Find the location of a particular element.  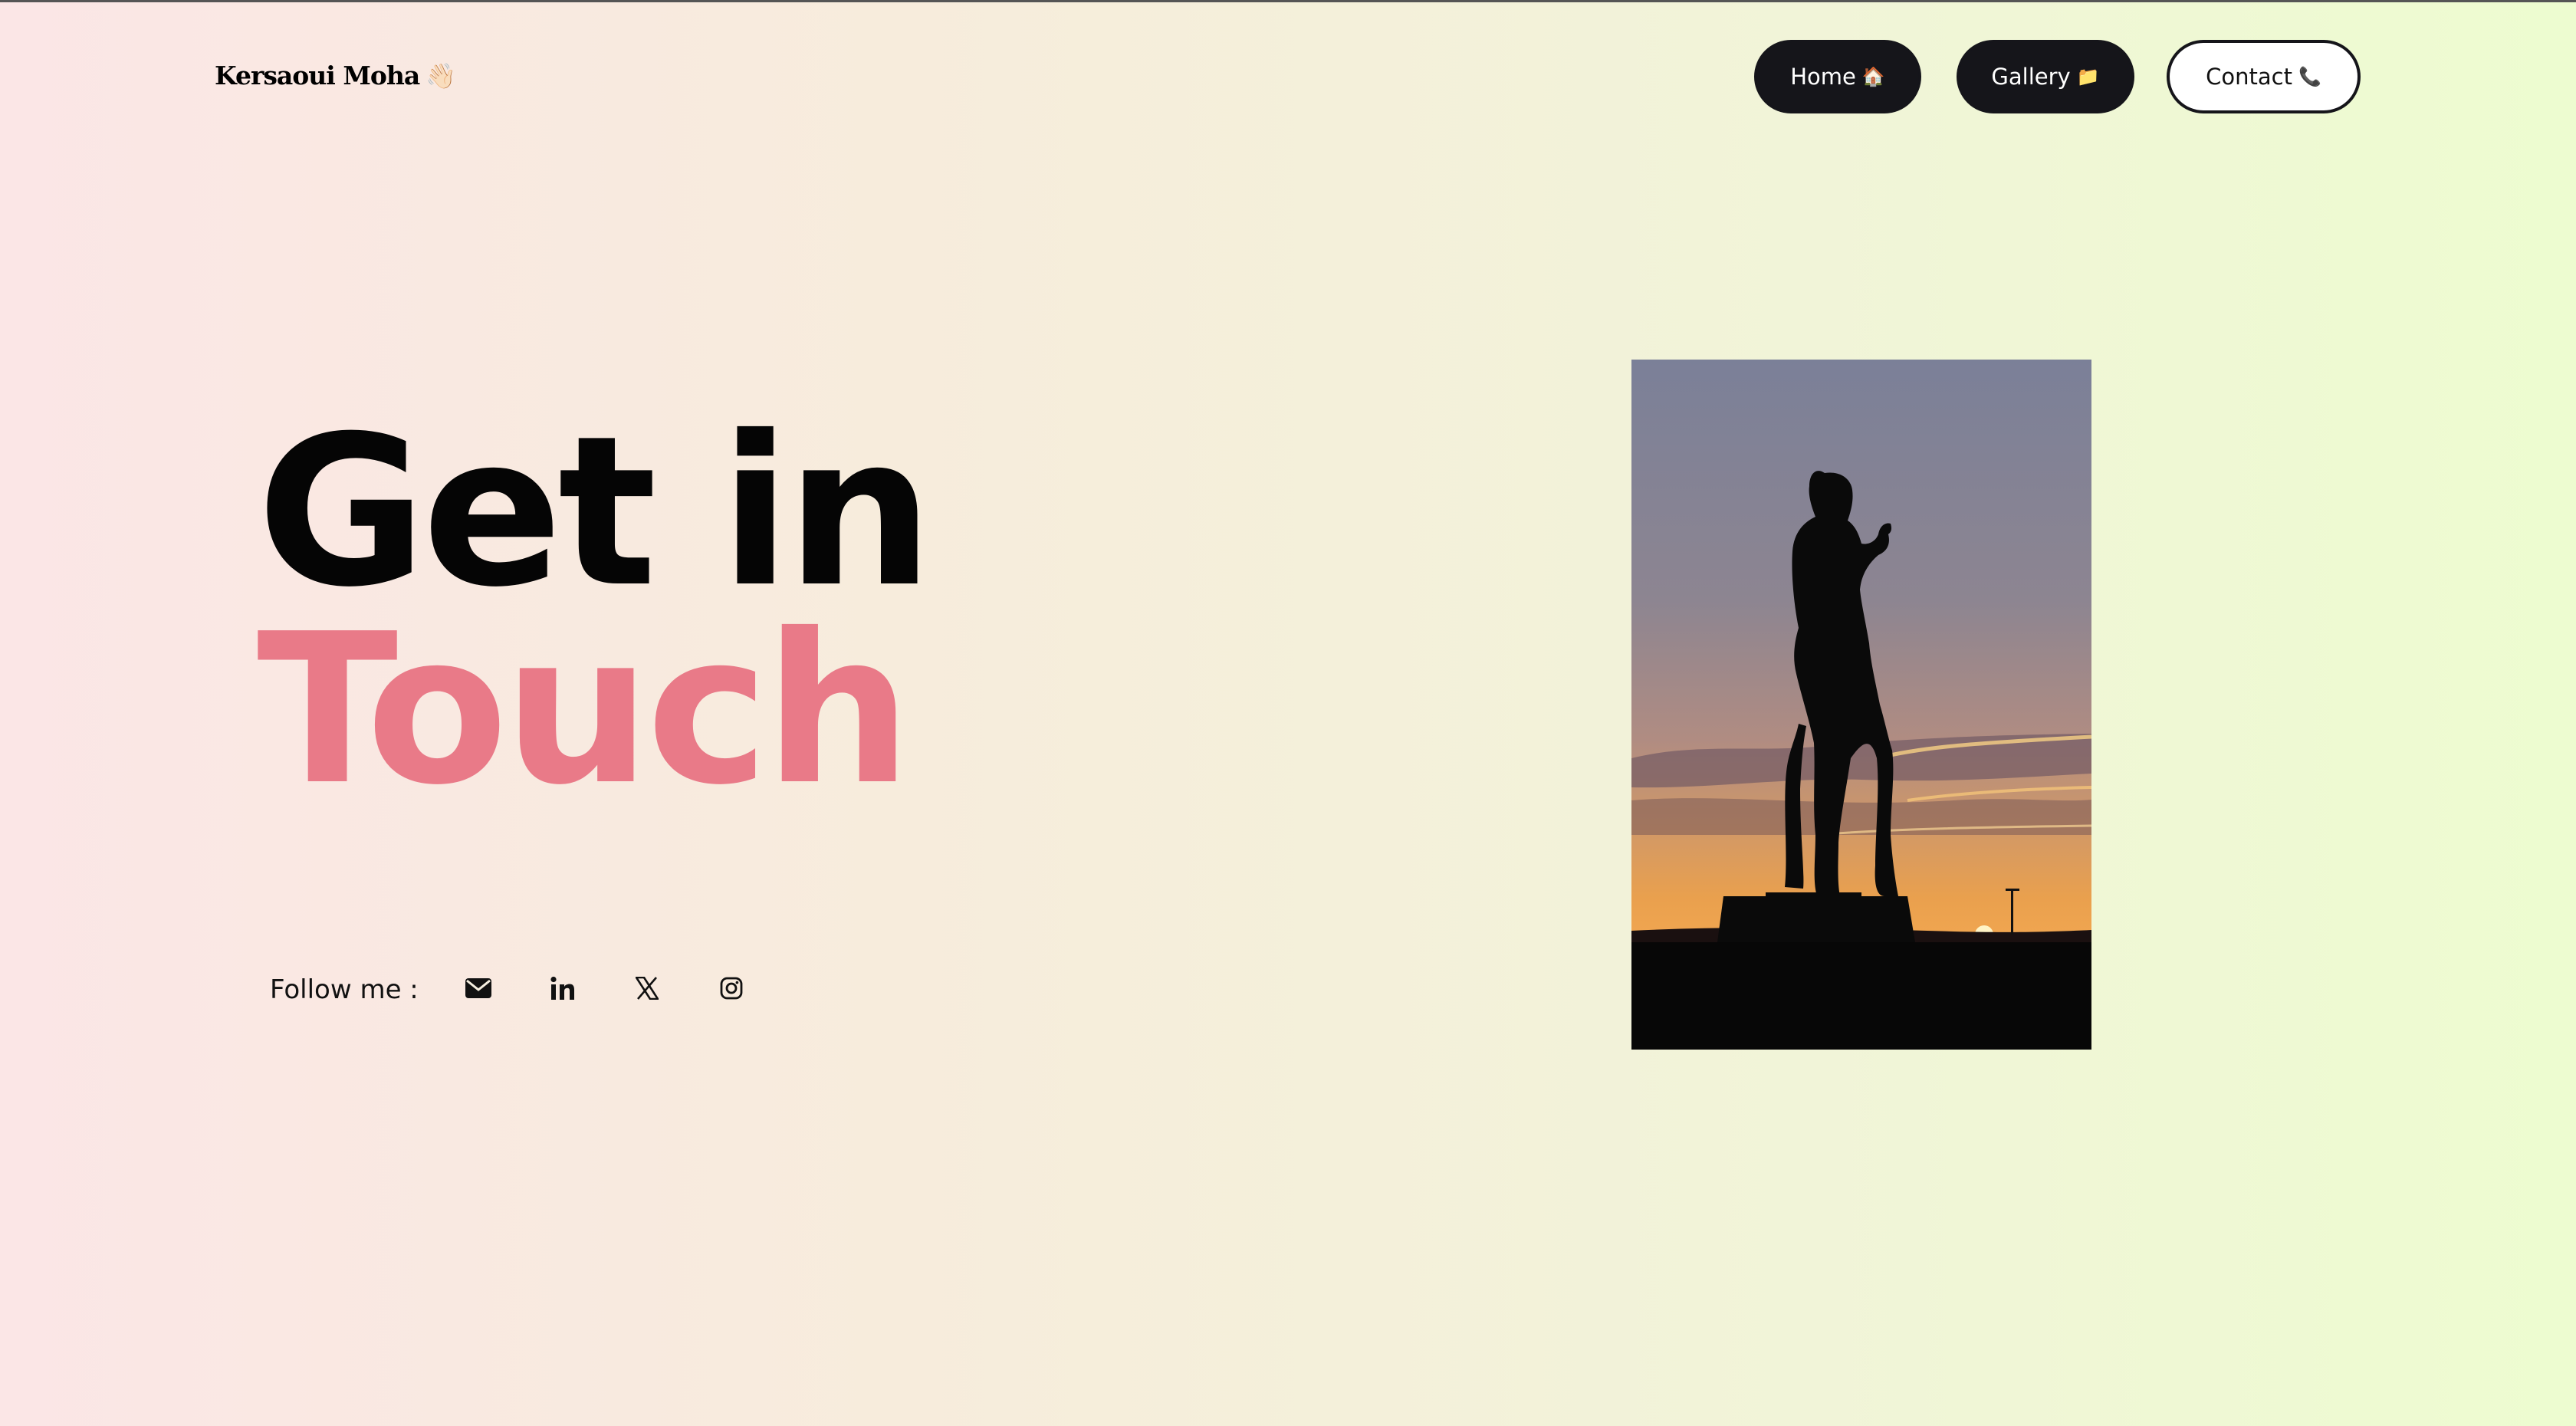

hero-title-line1: Get in is located at coordinates (595, 511).